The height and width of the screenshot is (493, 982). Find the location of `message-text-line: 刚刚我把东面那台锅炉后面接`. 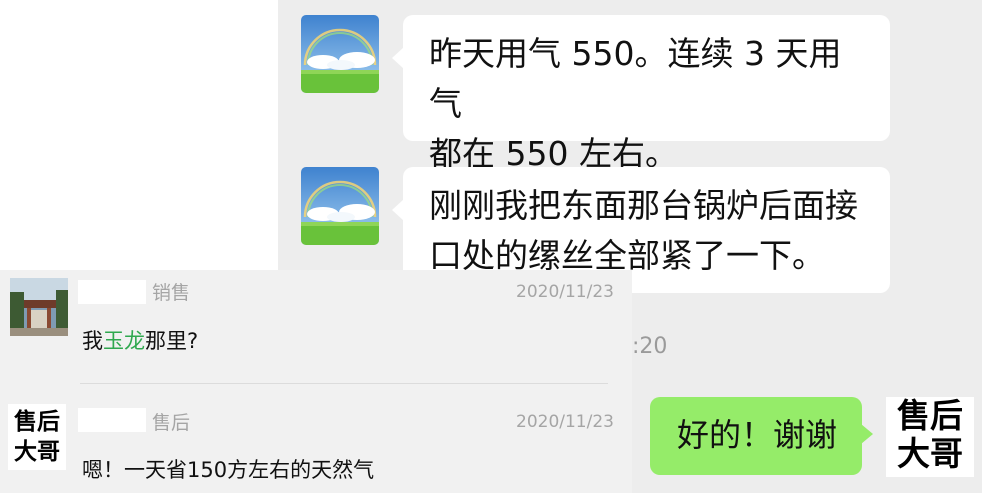

message-text-line: 刚刚我把东面那台锅炉后面接 is located at coordinates (643, 205).